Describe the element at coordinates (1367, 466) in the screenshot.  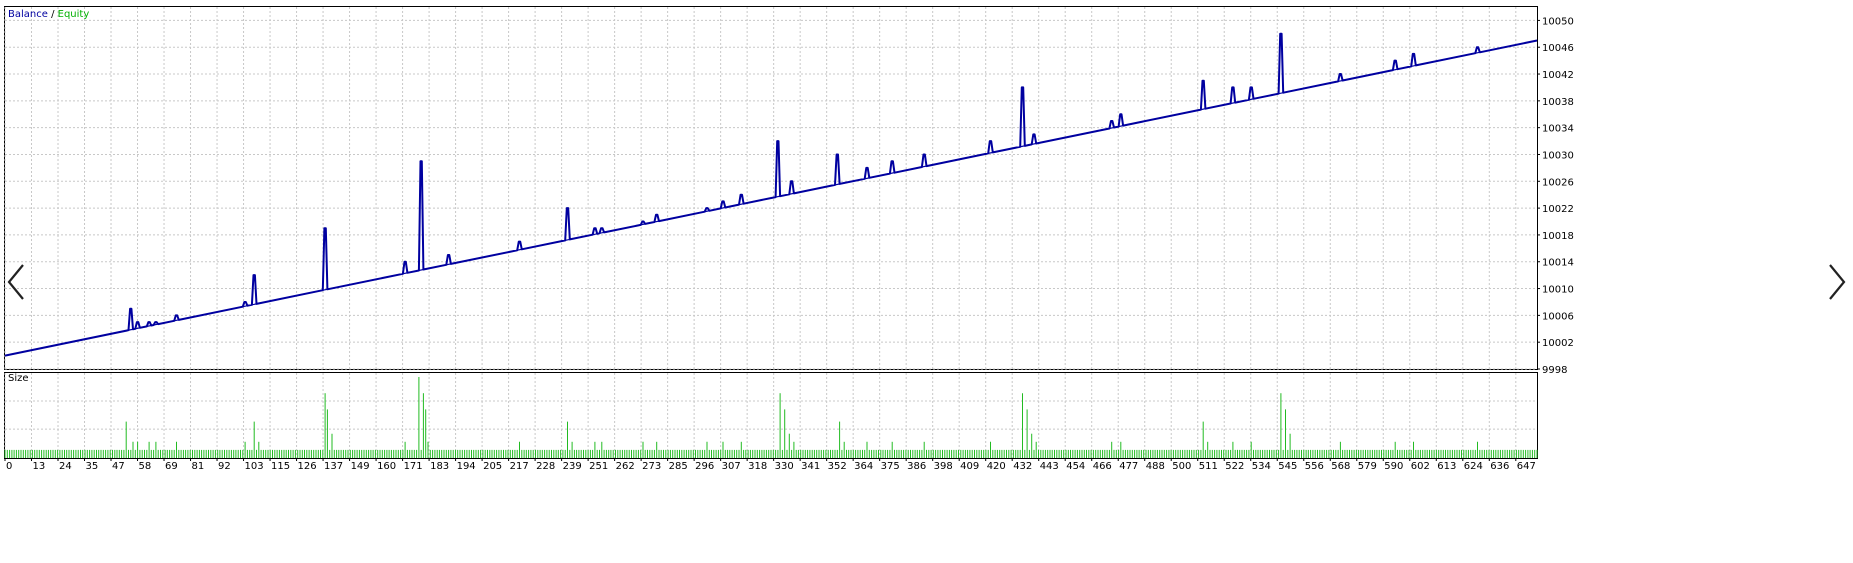
I see `x-tick-label: 579` at that location.